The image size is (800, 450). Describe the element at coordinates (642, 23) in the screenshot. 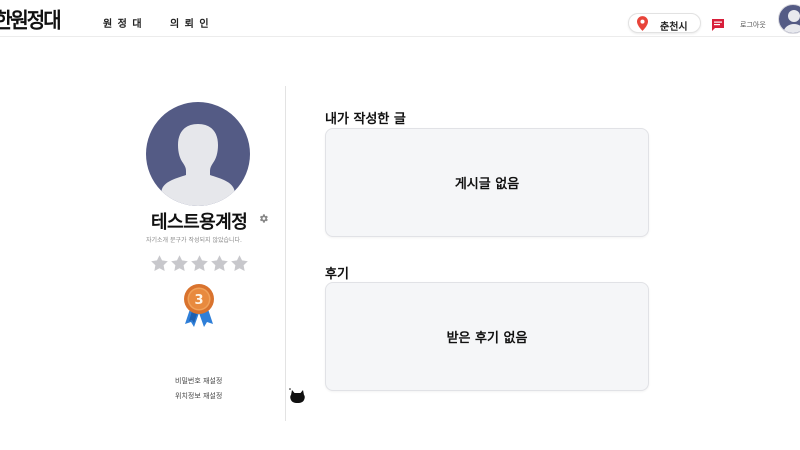

I see `location-pin-icon` at that location.